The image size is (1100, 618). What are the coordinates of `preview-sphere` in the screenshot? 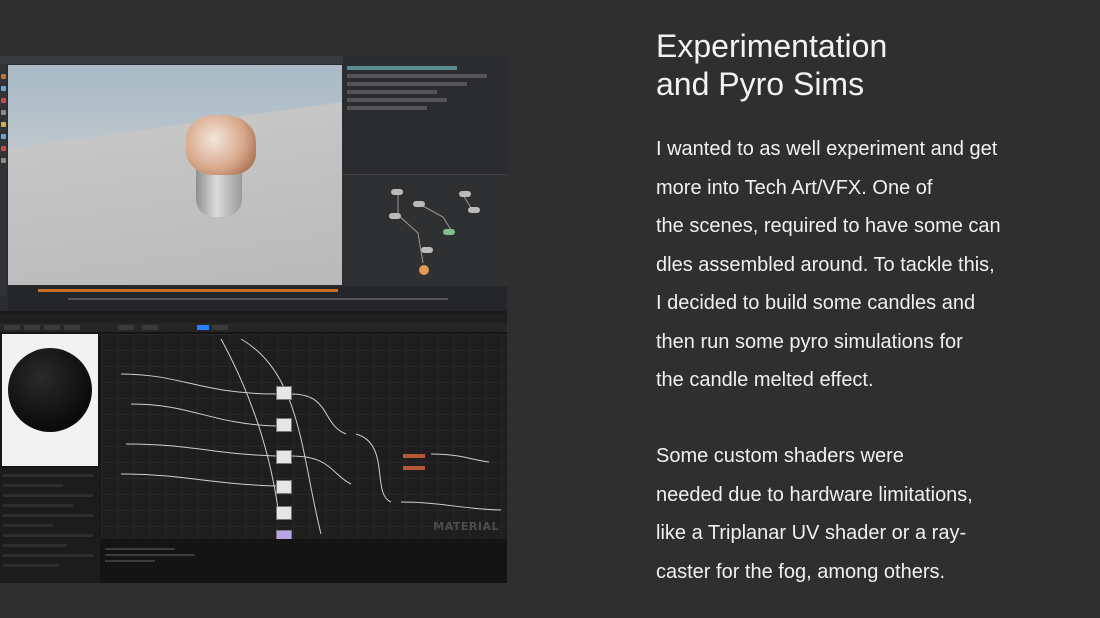 It's located at (50, 390).